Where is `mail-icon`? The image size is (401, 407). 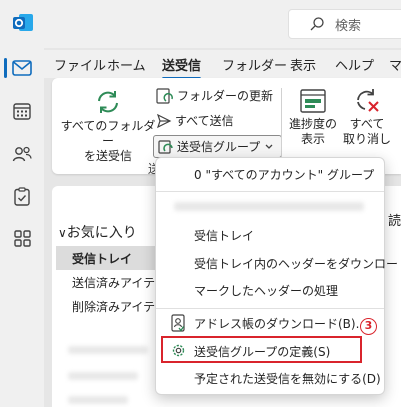
mail-icon is located at coordinates (22, 68).